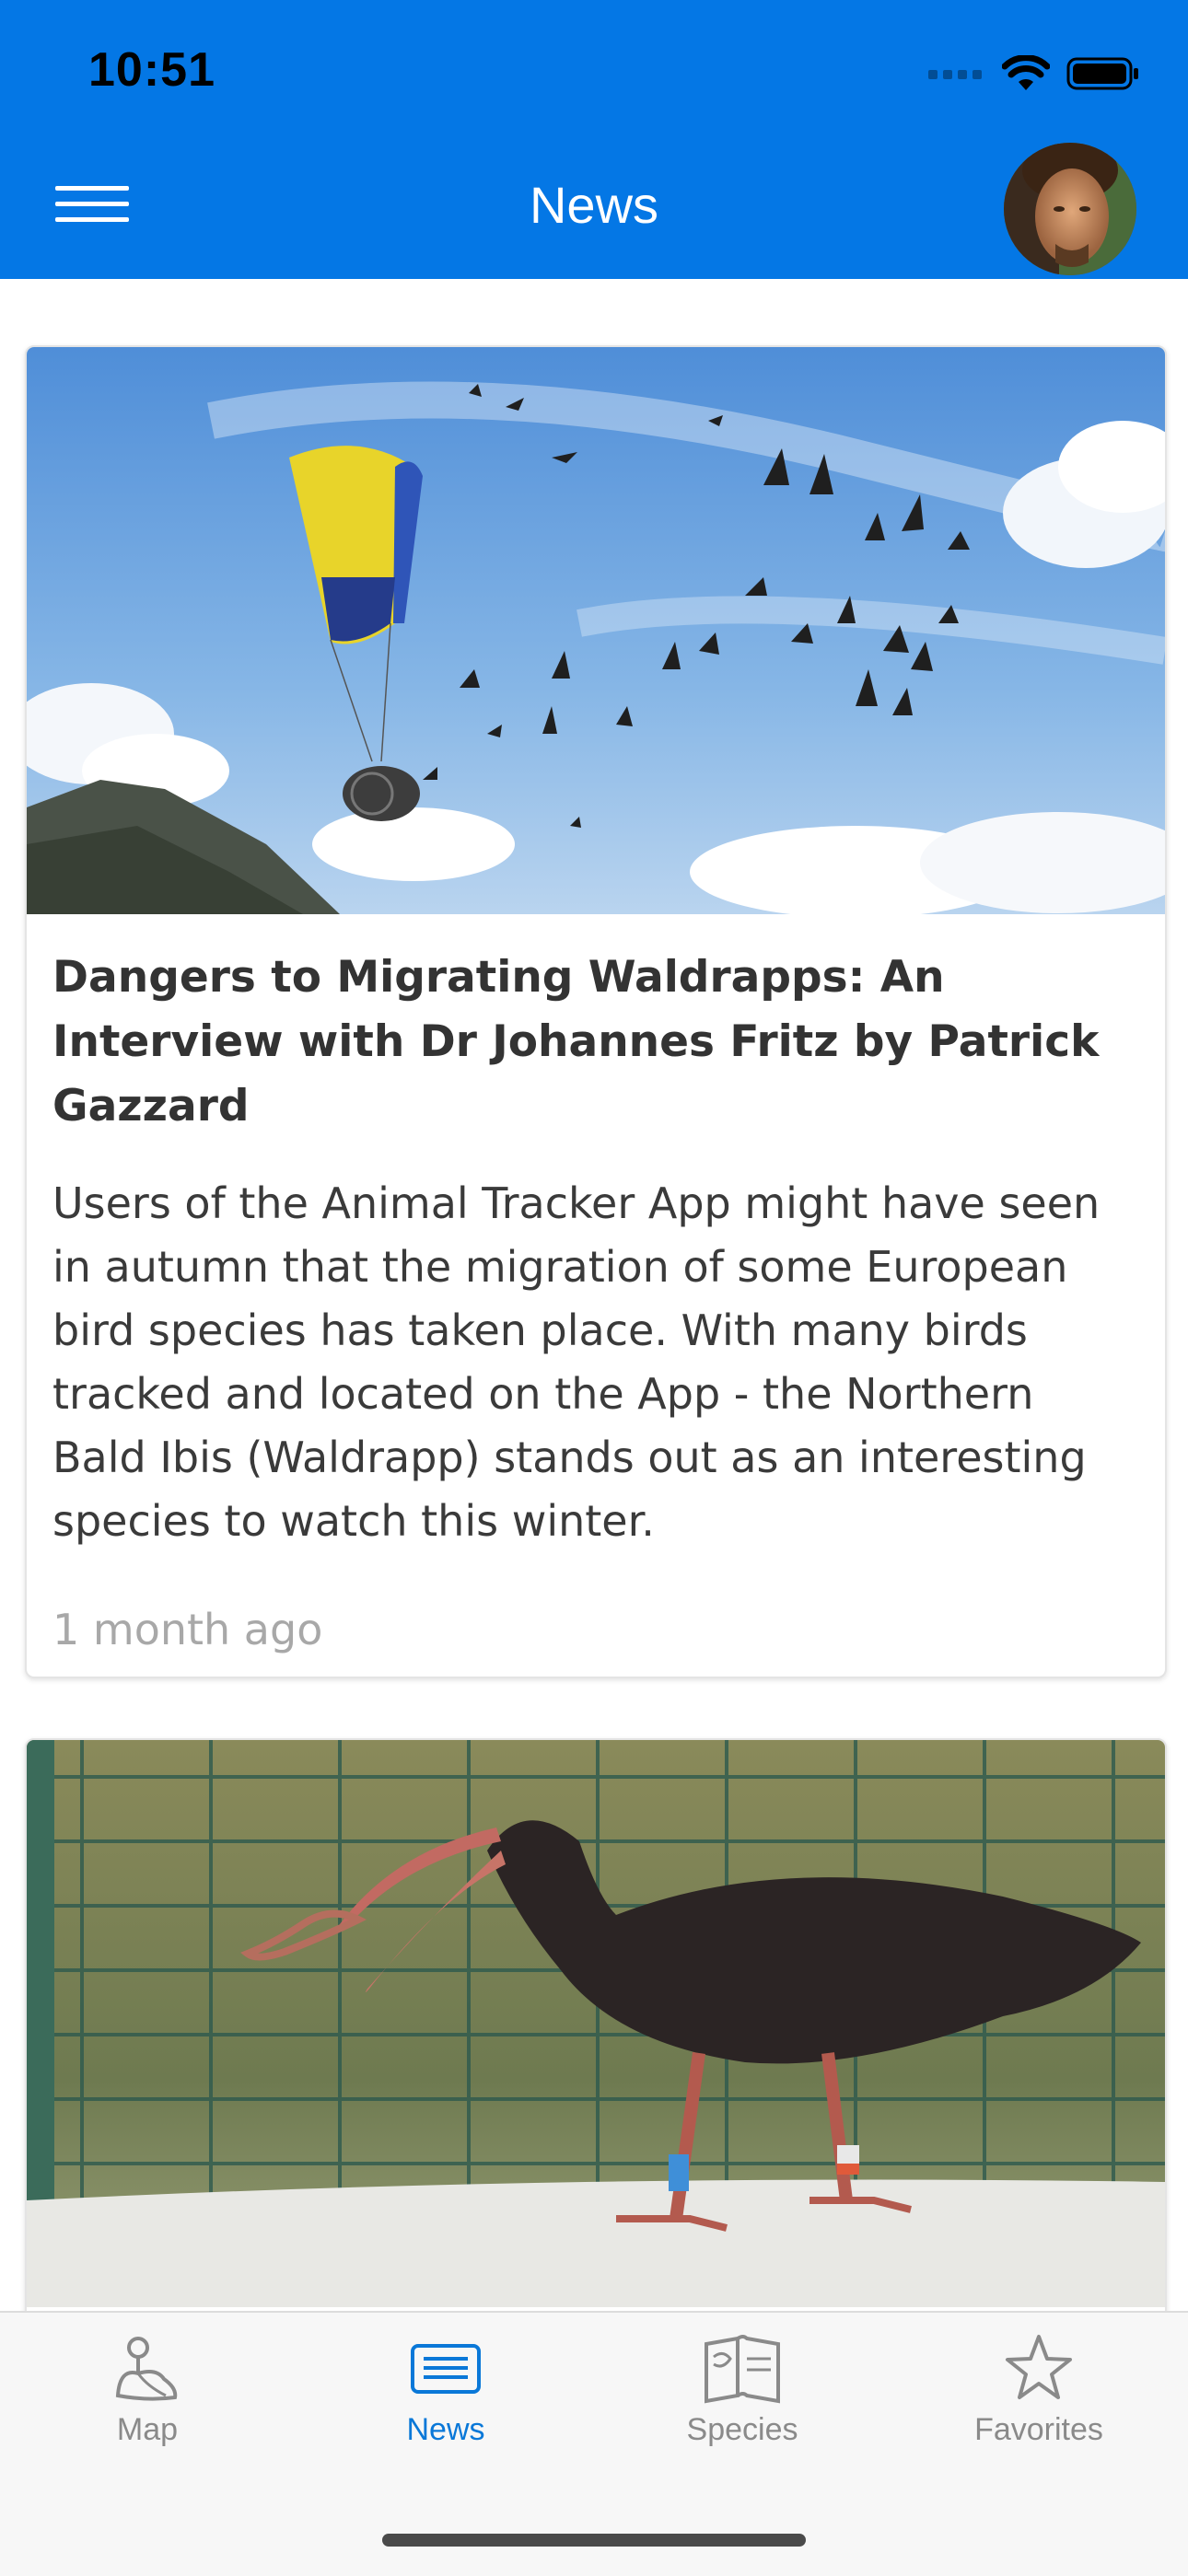 The height and width of the screenshot is (2576, 1188). What do you see at coordinates (146, 2369) in the screenshot?
I see `map-pin-icon` at bounding box center [146, 2369].